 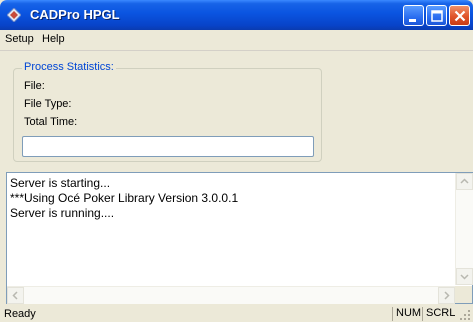 I want to click on scroll-right-button, so click(x=446, y=295).